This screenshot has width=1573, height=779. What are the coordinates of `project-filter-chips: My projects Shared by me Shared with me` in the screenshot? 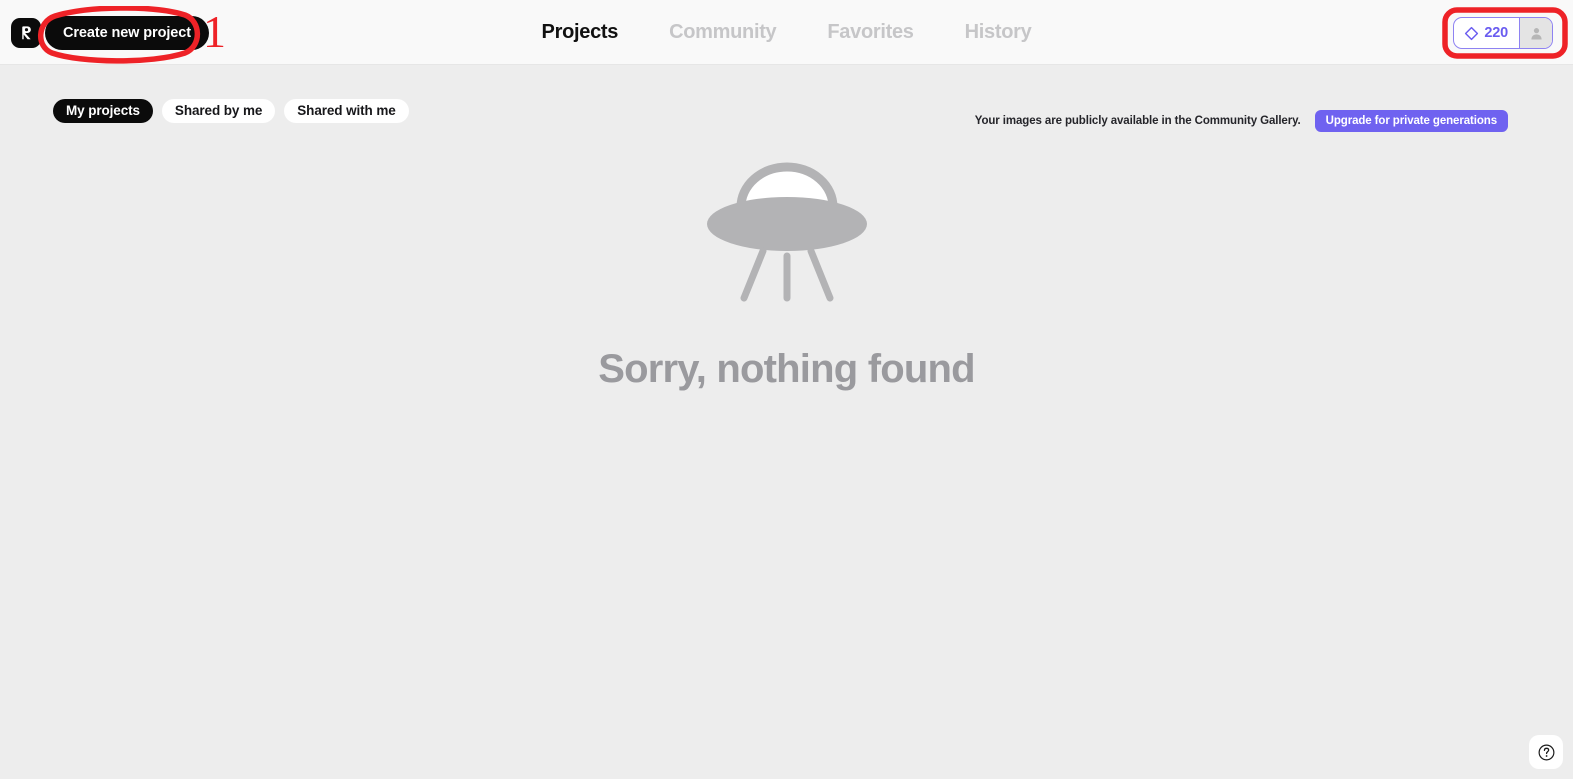 It's located at (231, 111).